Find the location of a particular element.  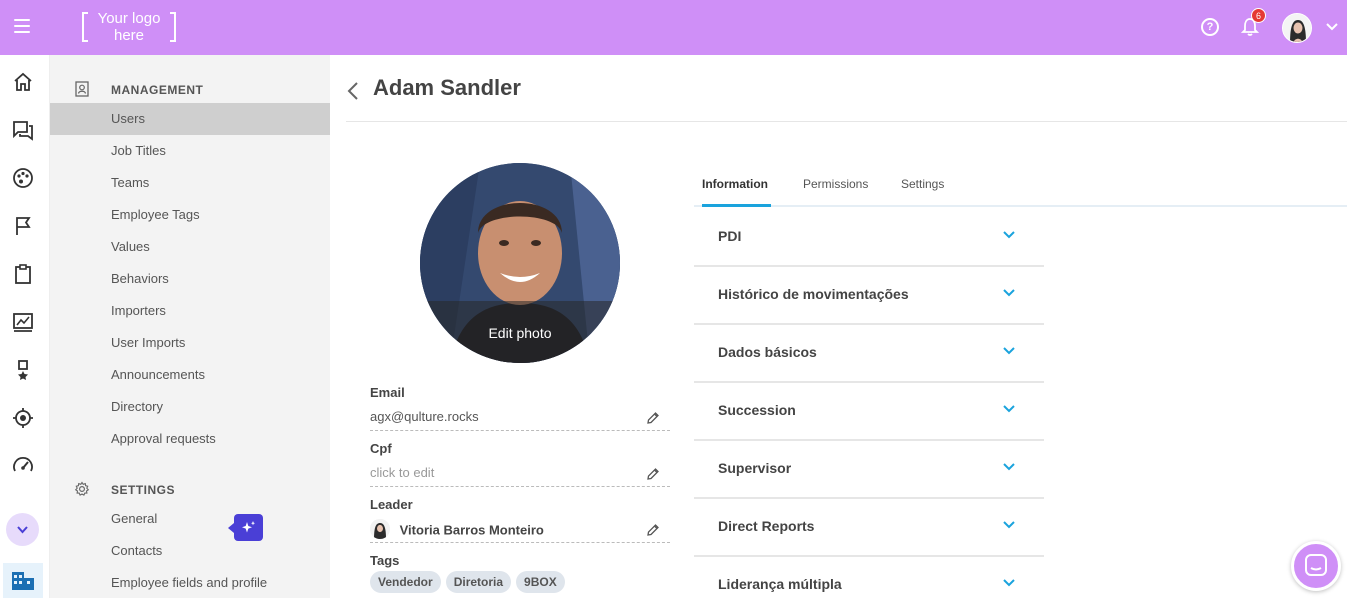

profile-tabs: Information Permissions Settings is located at coordinates (1020, 187).